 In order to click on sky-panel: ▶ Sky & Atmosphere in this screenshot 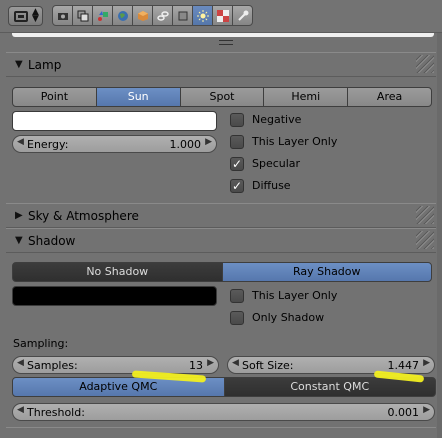, I will do `click(221, 215)`.